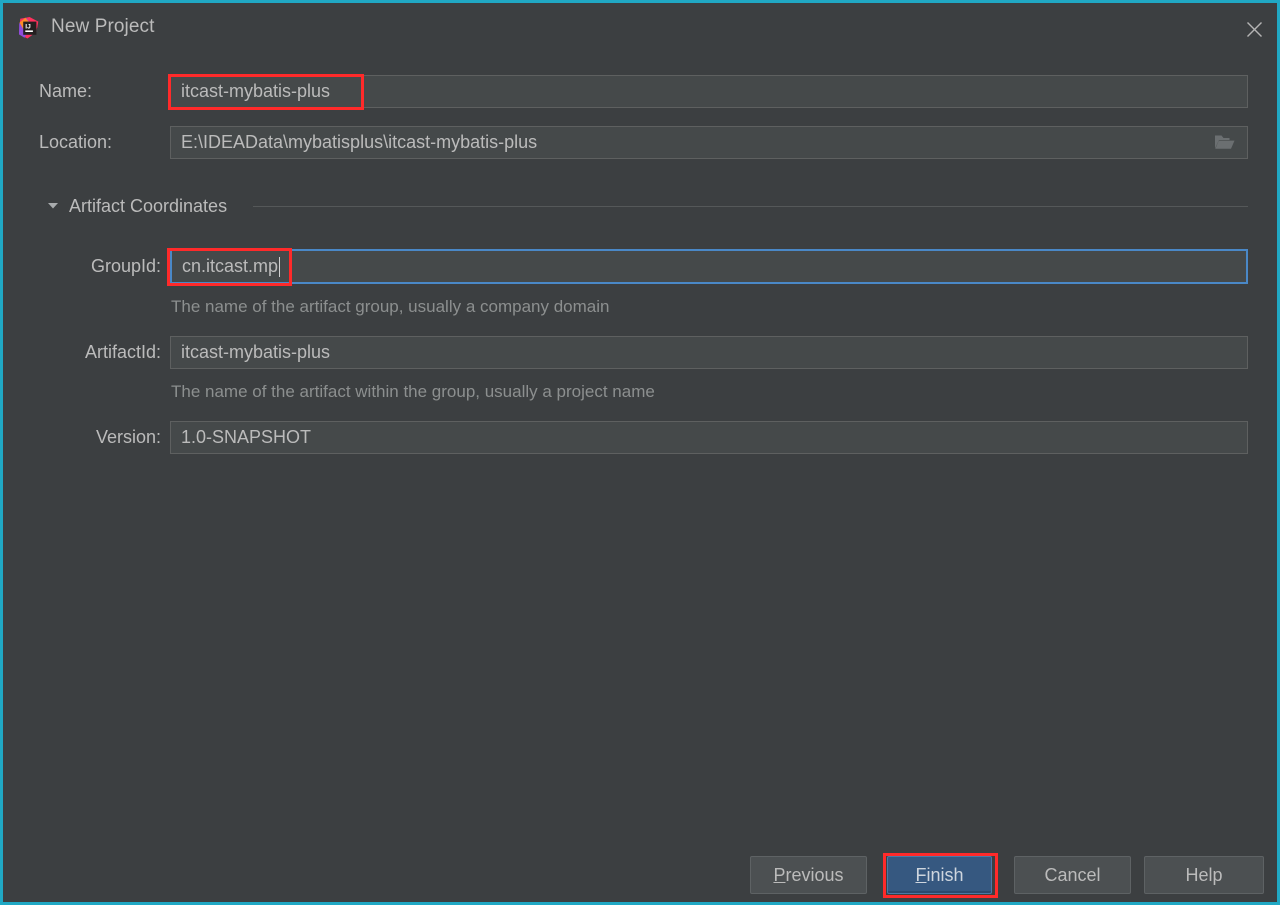 Image resolution: width=1280 pixels, height=905 pixels. I want to click on section-divider, so click(750, 206).